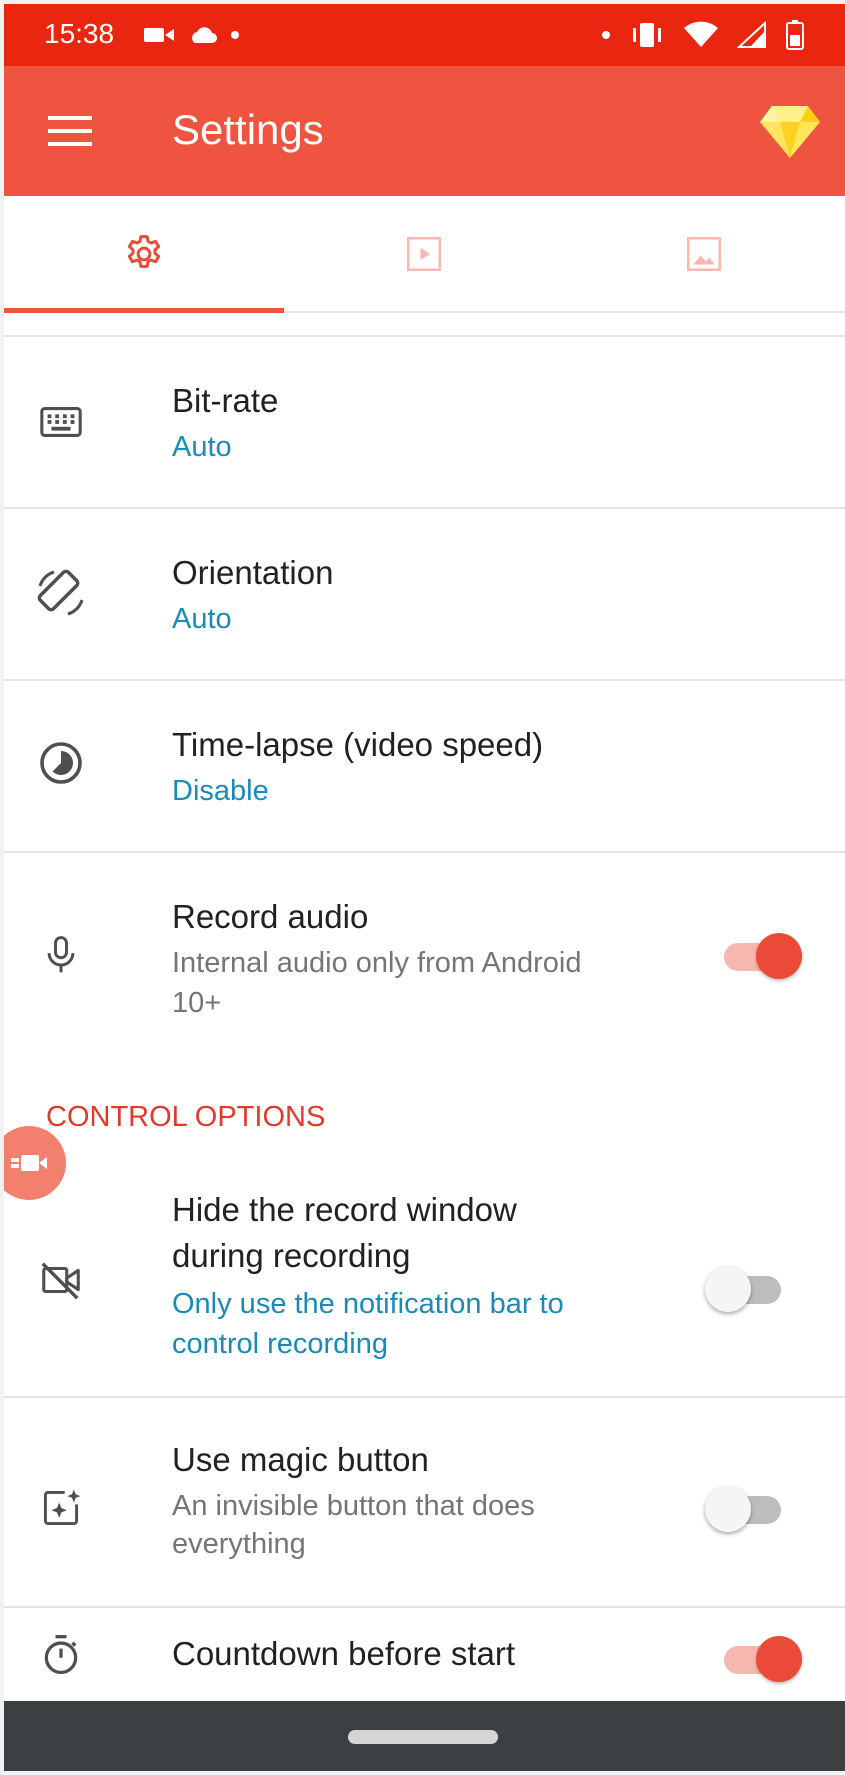  What do you see at coordinates (61, 593) in the screenshot?
I see `screen-rotation-icon` at bounding box center [61, 593].